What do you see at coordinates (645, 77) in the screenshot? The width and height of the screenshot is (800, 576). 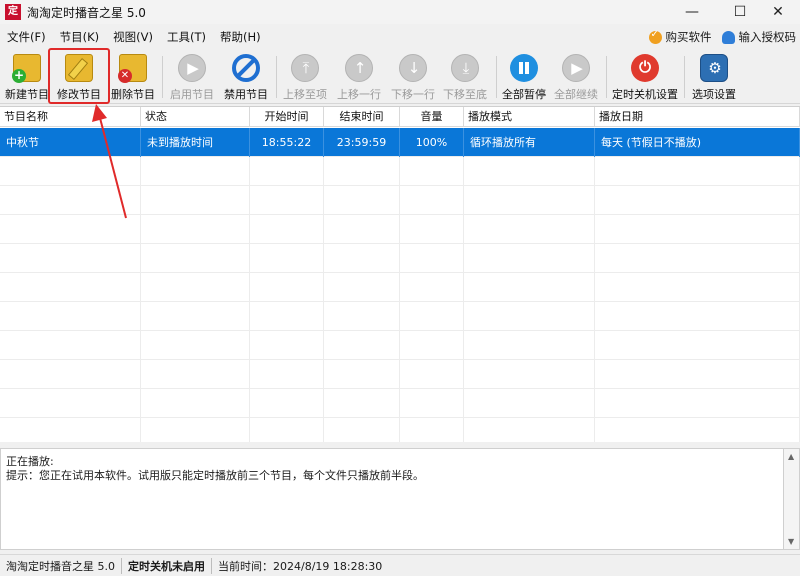 I see `shutdown-settings-button: ⏻ 定时关机设置` at bounding box center [645, 77].